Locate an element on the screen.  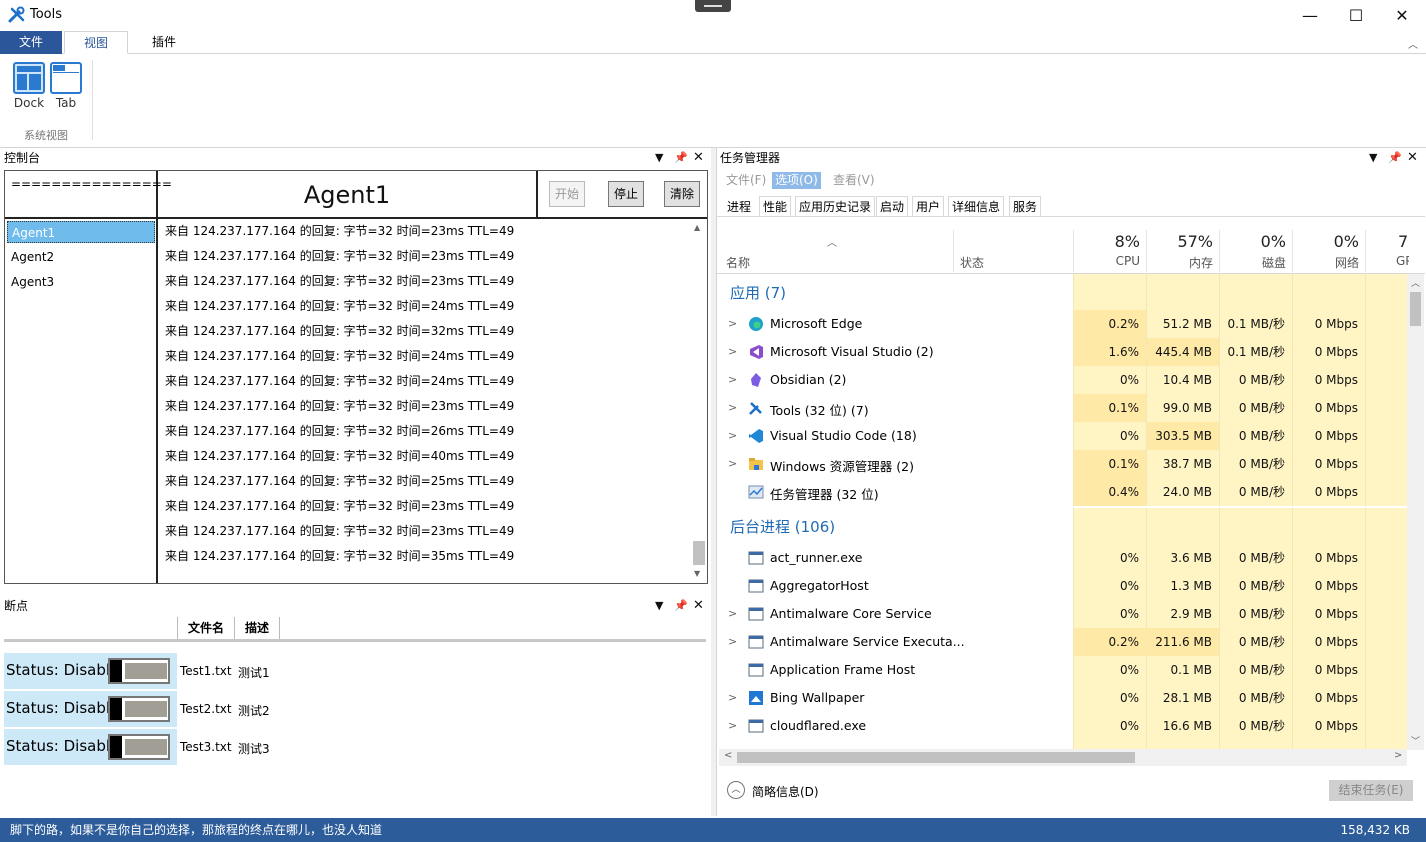
column-network: 0% 网络 is located at coordinates (1328, 251).